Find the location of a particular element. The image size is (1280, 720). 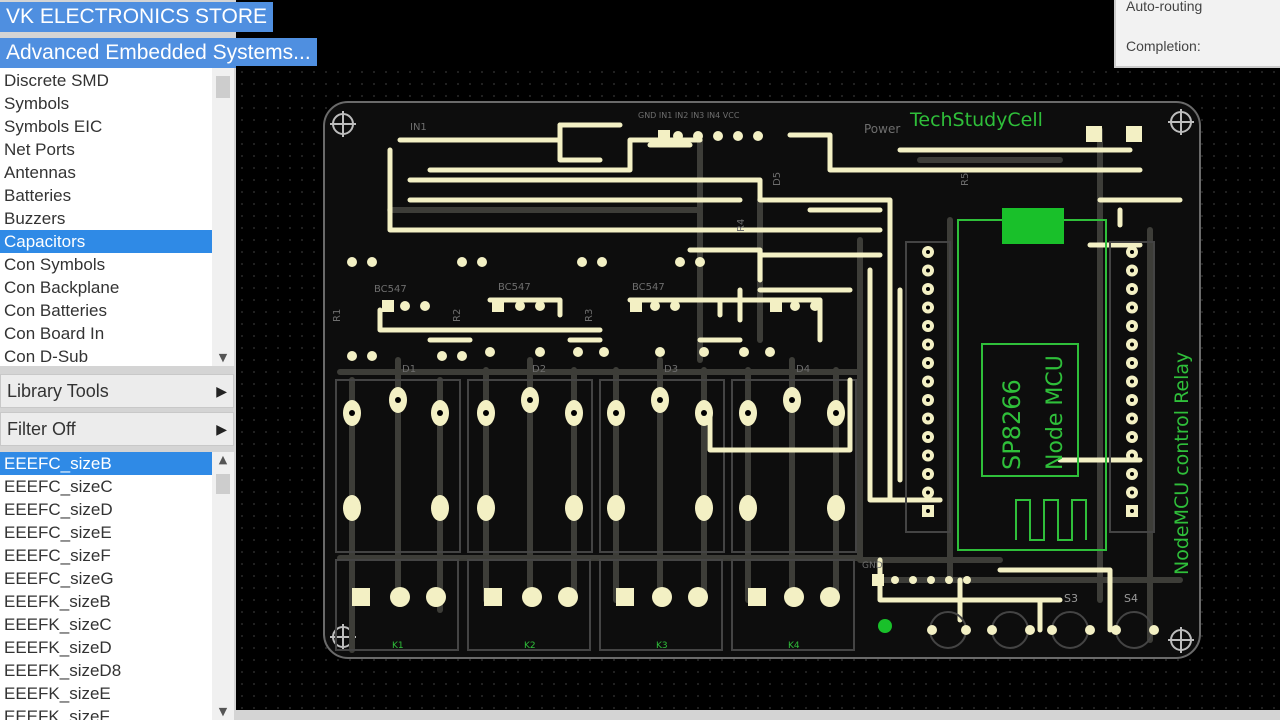

diode-label: D1 is located at coordinates (409, 369).